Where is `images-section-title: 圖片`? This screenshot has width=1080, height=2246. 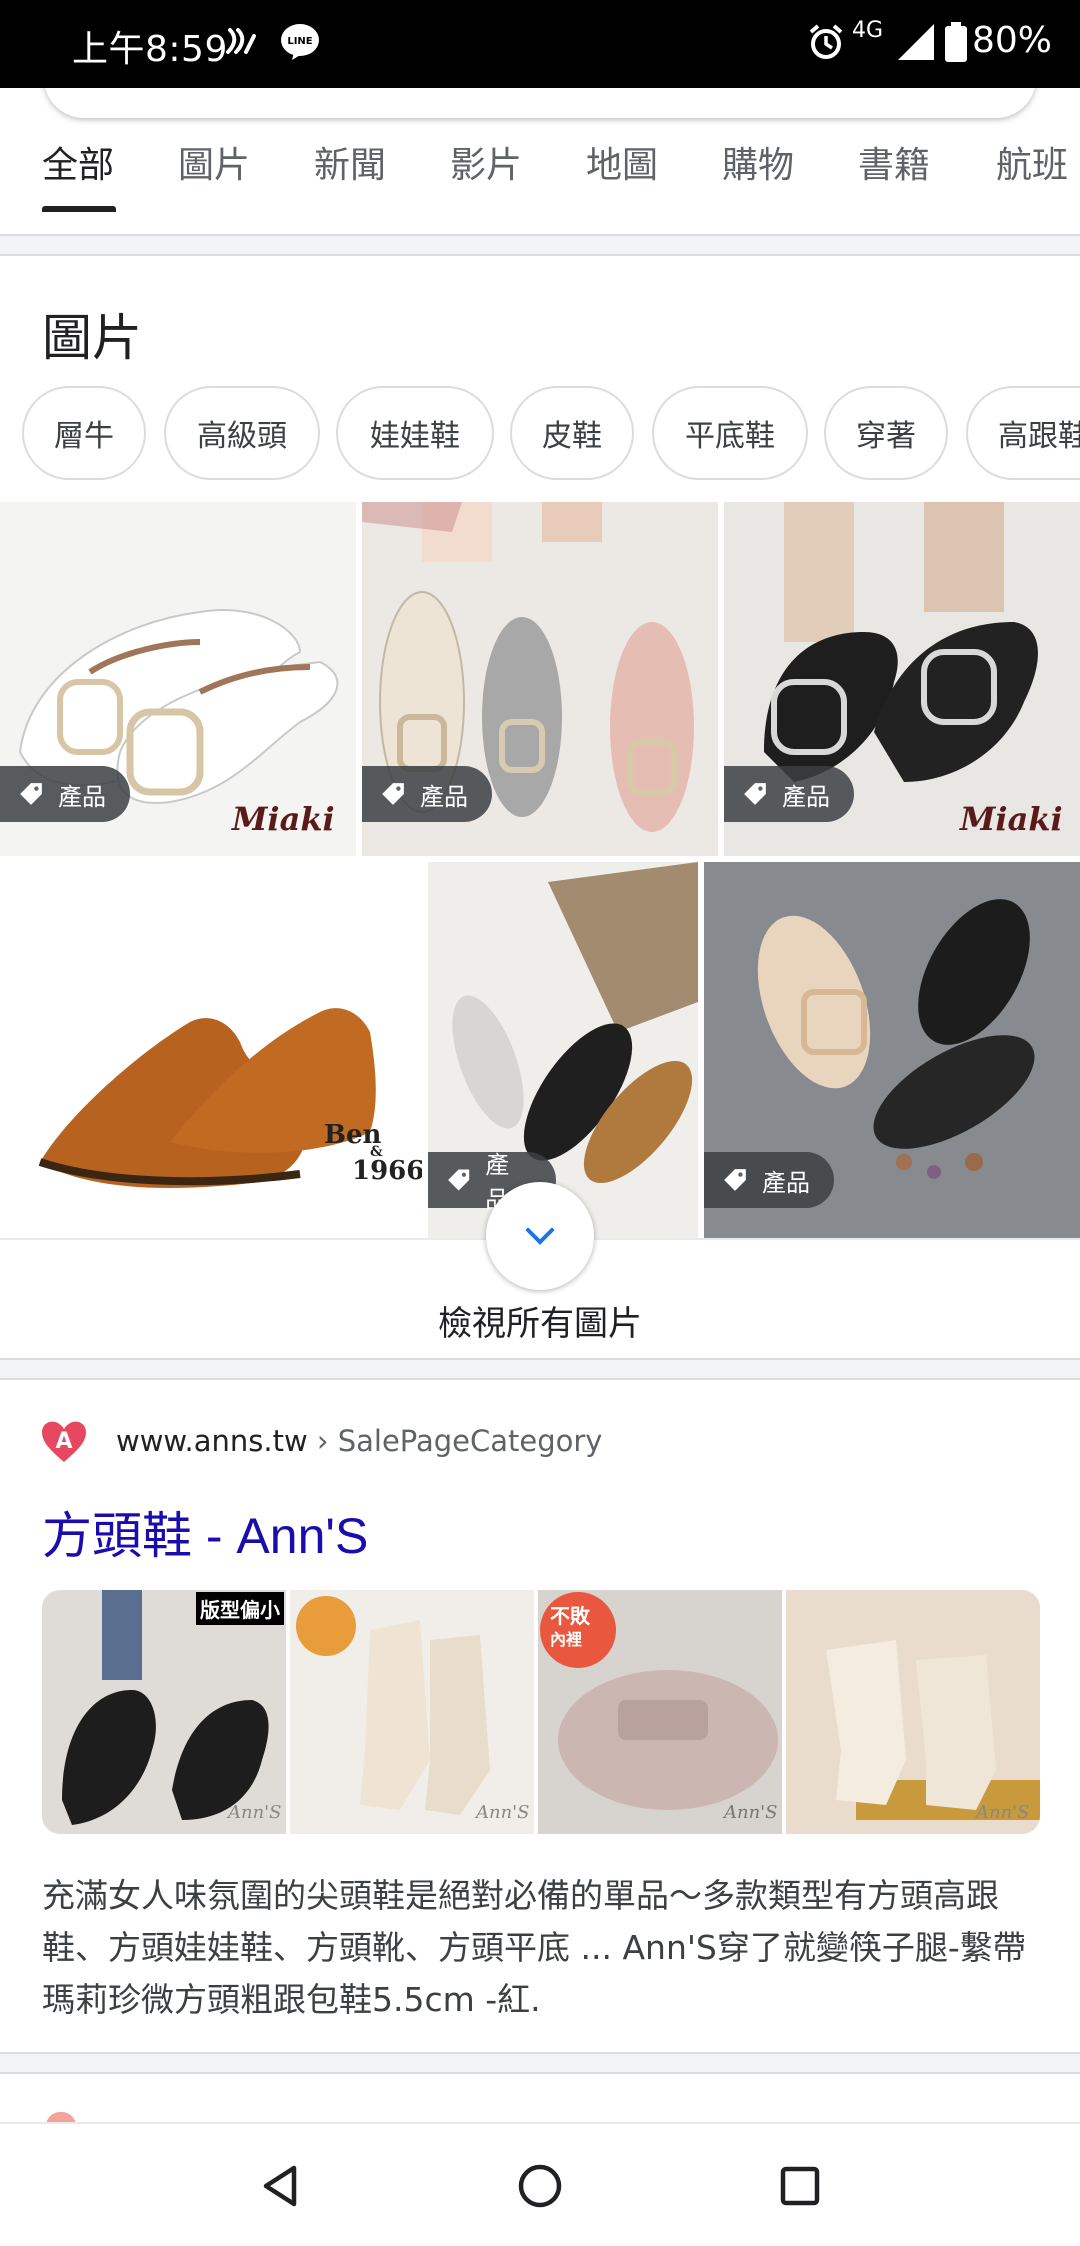 images-section-title: 圖片 is located at coordinates (92, 338).